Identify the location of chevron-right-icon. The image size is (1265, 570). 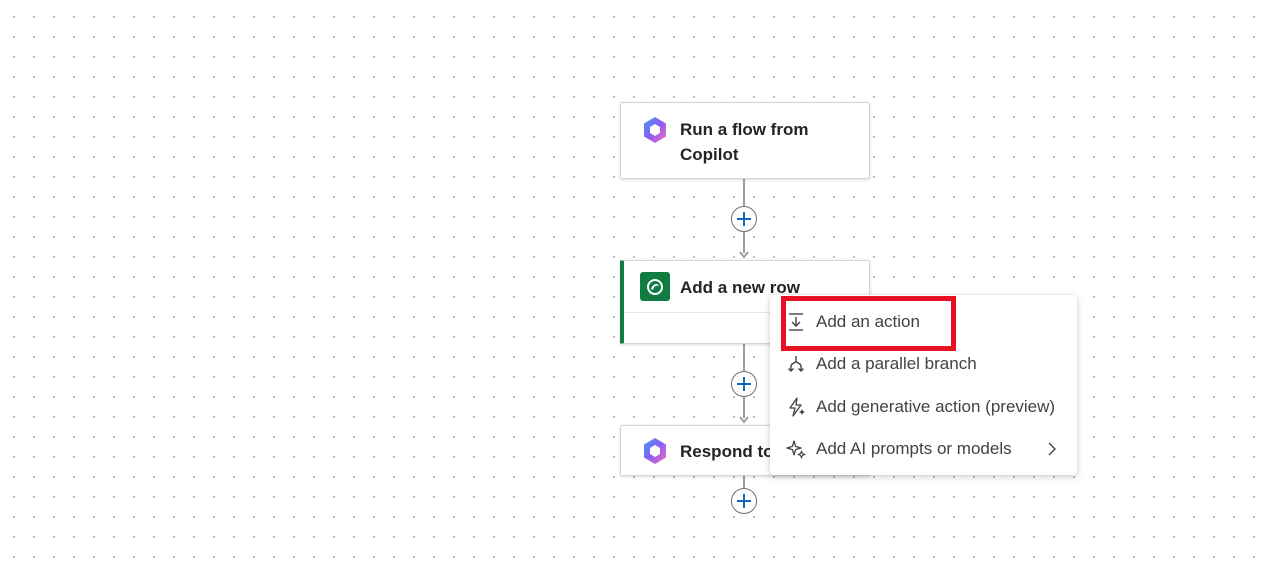
(1052, 449).